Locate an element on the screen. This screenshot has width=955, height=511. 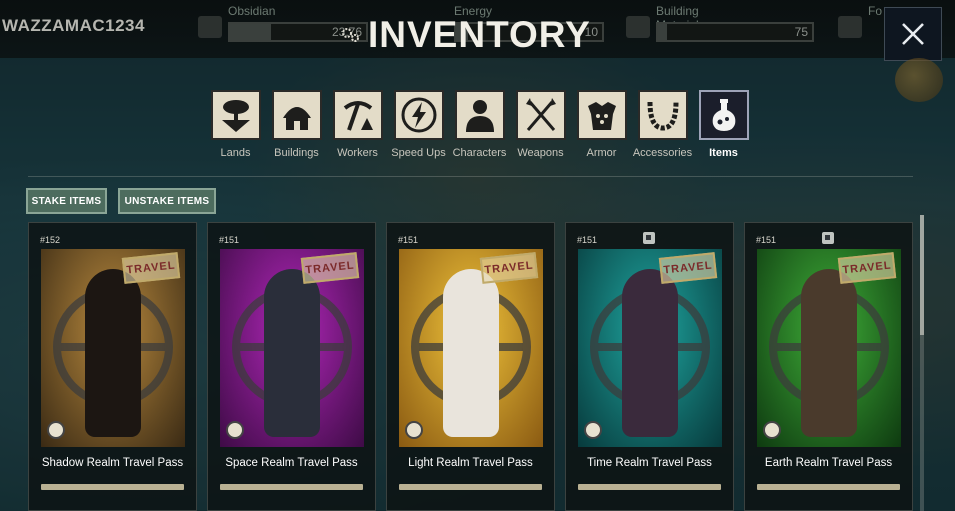
obsidian-icon is located at coordinates (210, 27).